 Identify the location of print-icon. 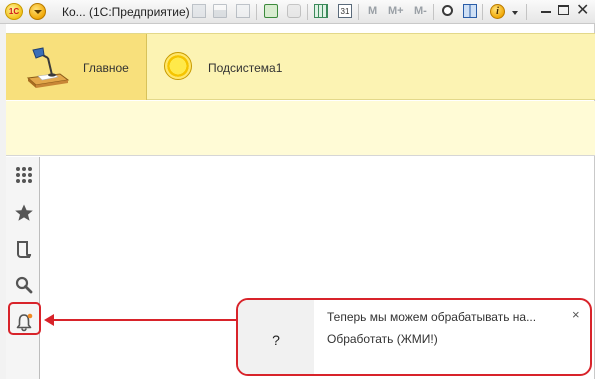
(220, 11).